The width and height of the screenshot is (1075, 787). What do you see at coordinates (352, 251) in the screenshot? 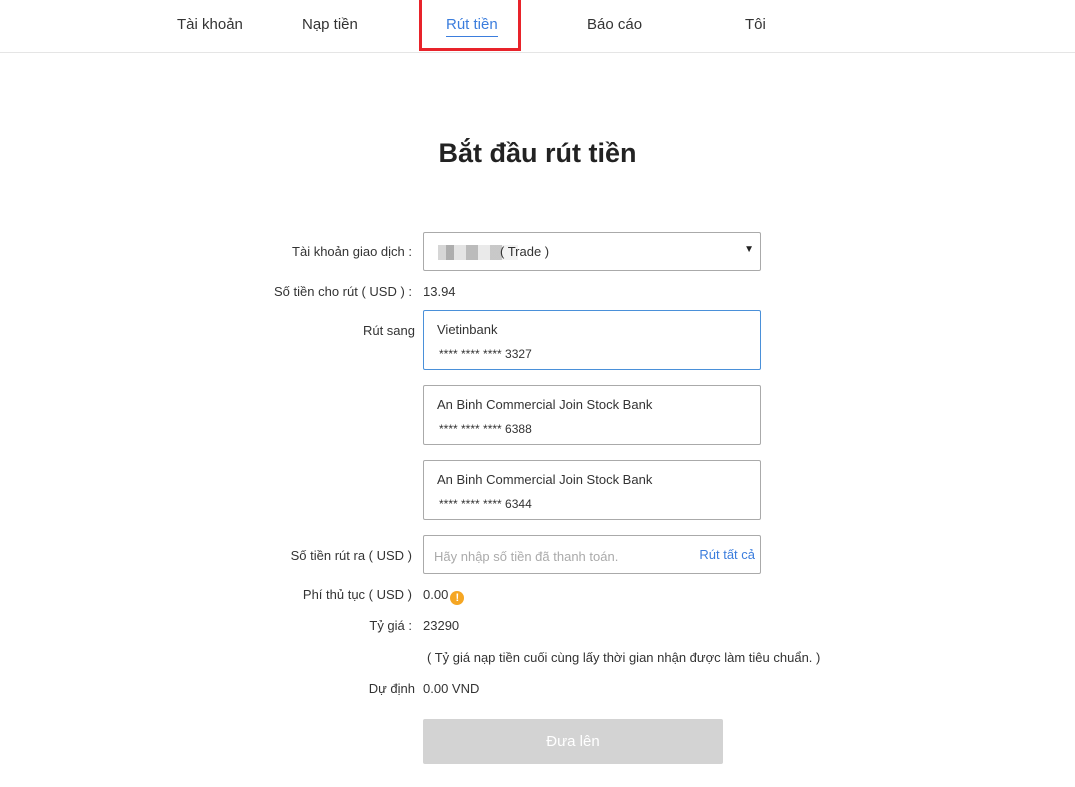
I see `account-label: Tài khoản giao dịch :` at bounding box center [352, 251].